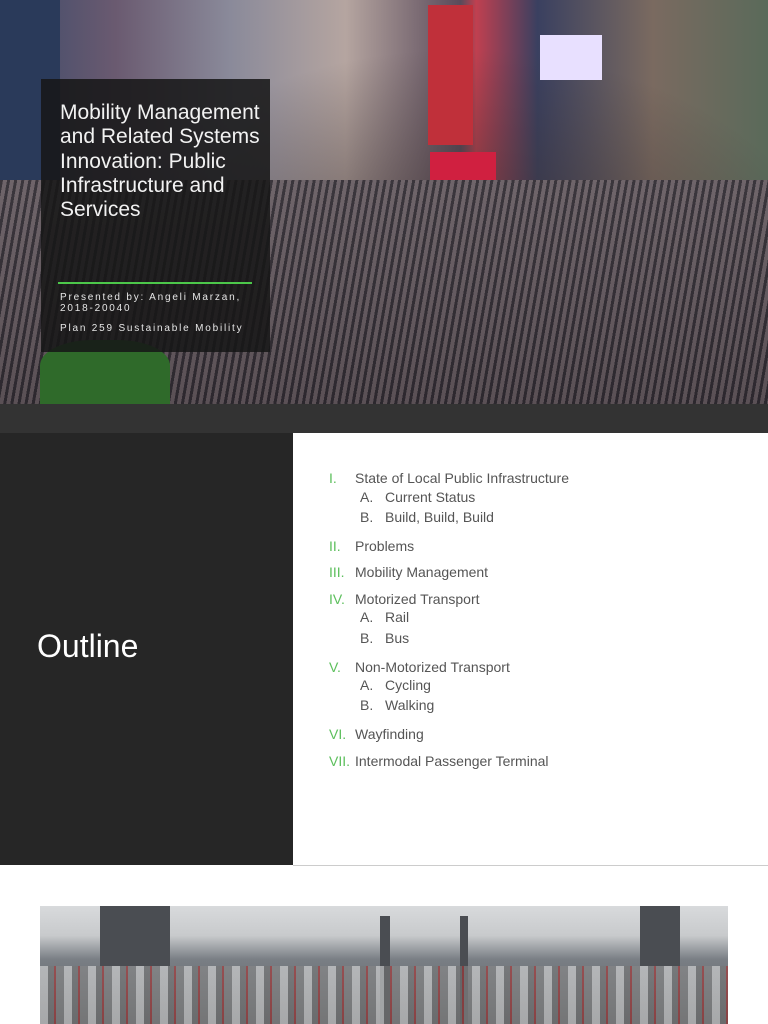 This screenshot has width=768, height=1024. Describe the element at coordinates (452, 761) in the screenshot. I see `outline-label: Intermodal Passenger Terminal` at that location.